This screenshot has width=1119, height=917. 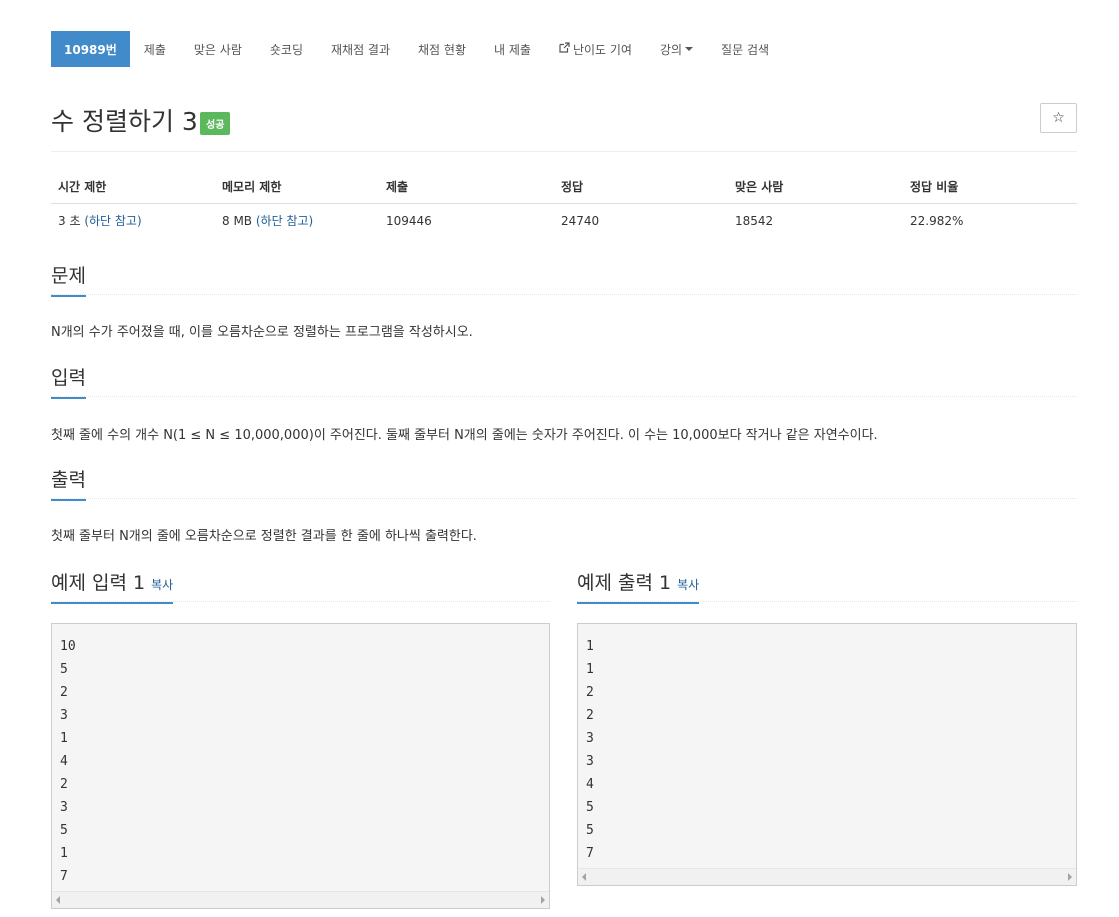 What do you see at coordinates (689, 49) in the screenshot?
I see `caret-down-icon` at bounding box center [689, 49].